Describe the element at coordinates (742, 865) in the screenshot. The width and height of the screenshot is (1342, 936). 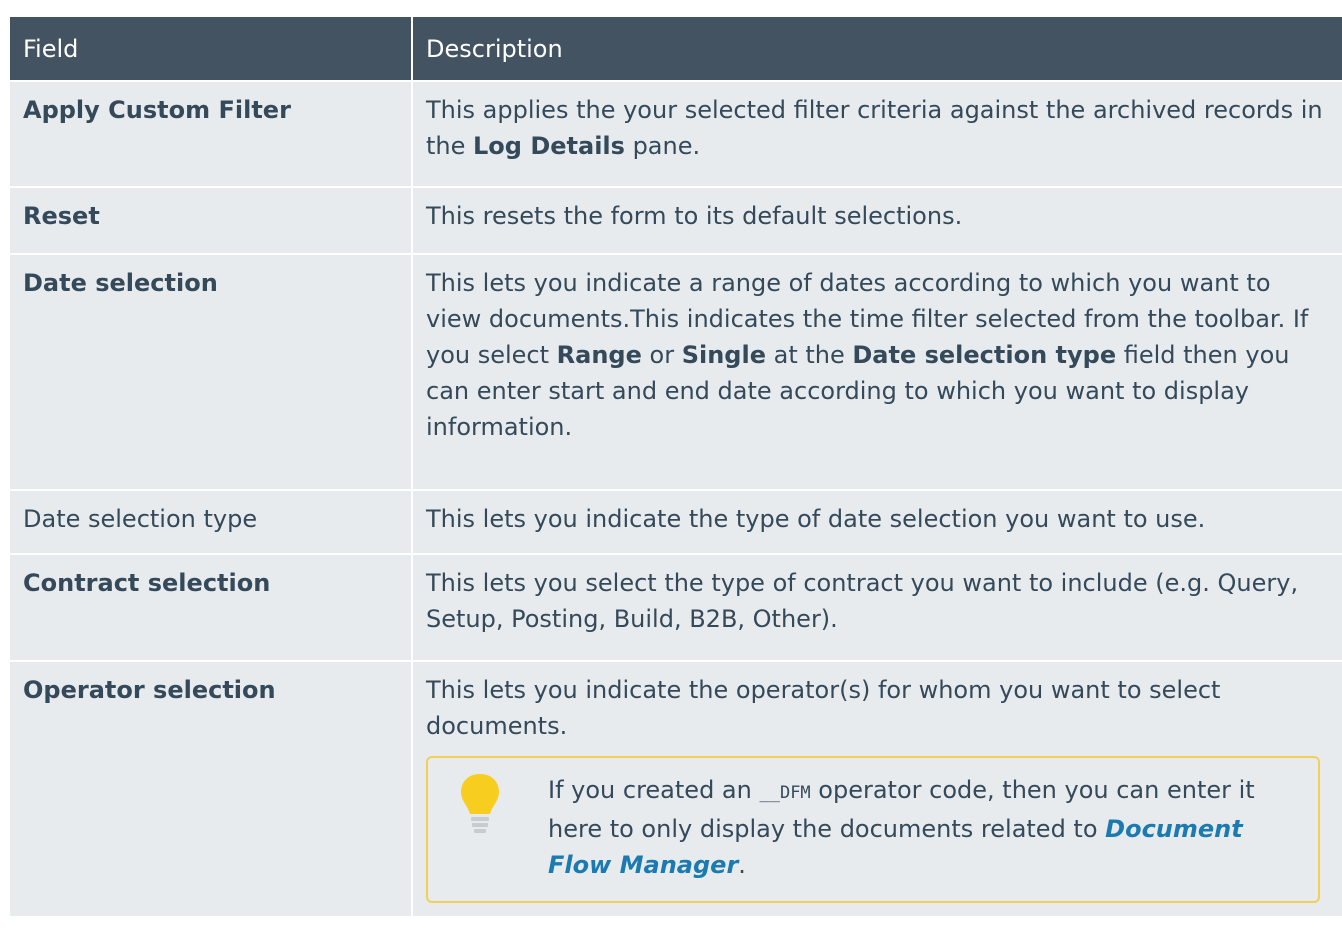
I see `note-text: .` at that location.